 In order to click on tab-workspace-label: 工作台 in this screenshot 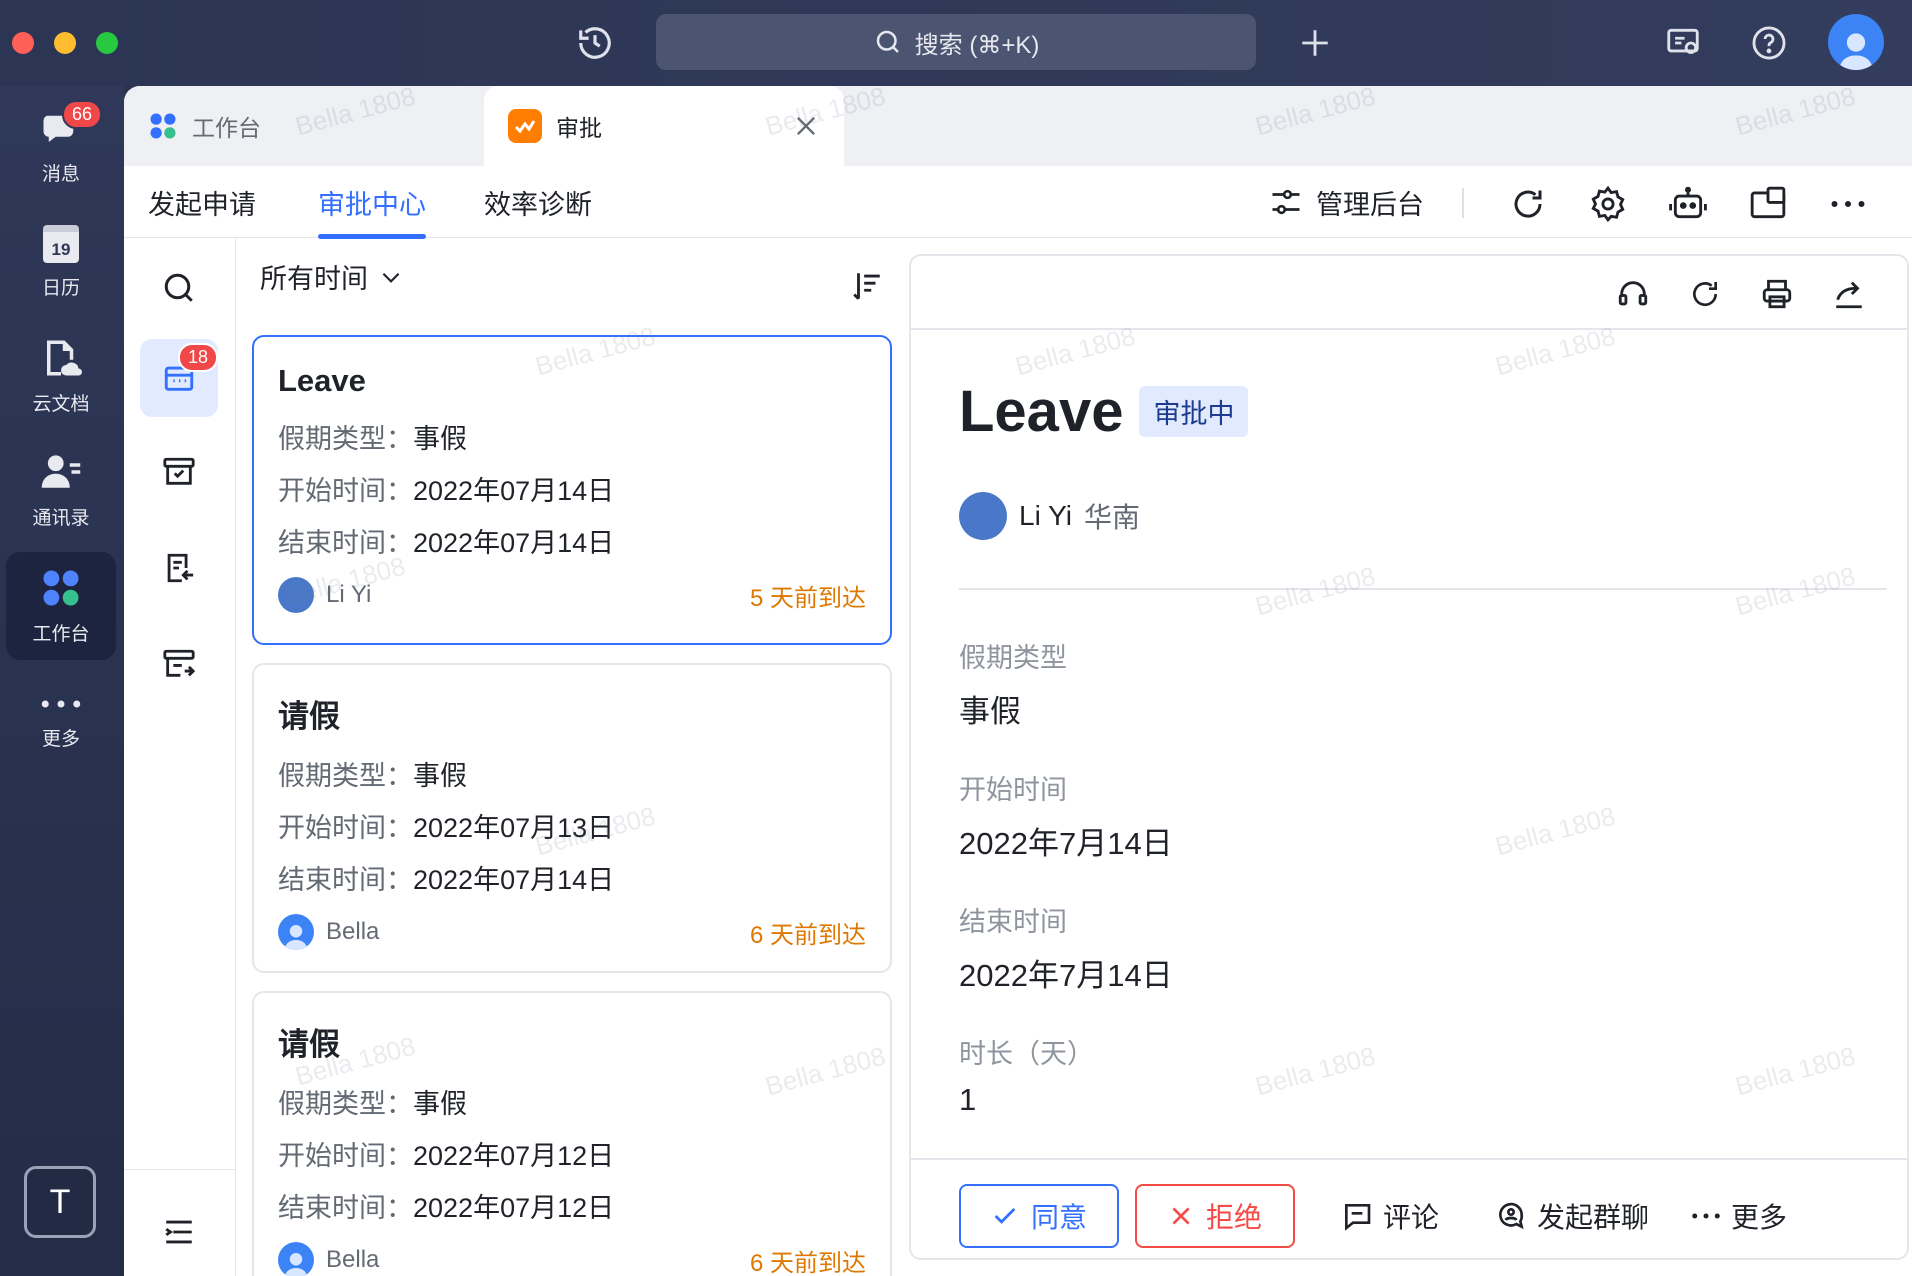, I will do `click(226, 128)`.